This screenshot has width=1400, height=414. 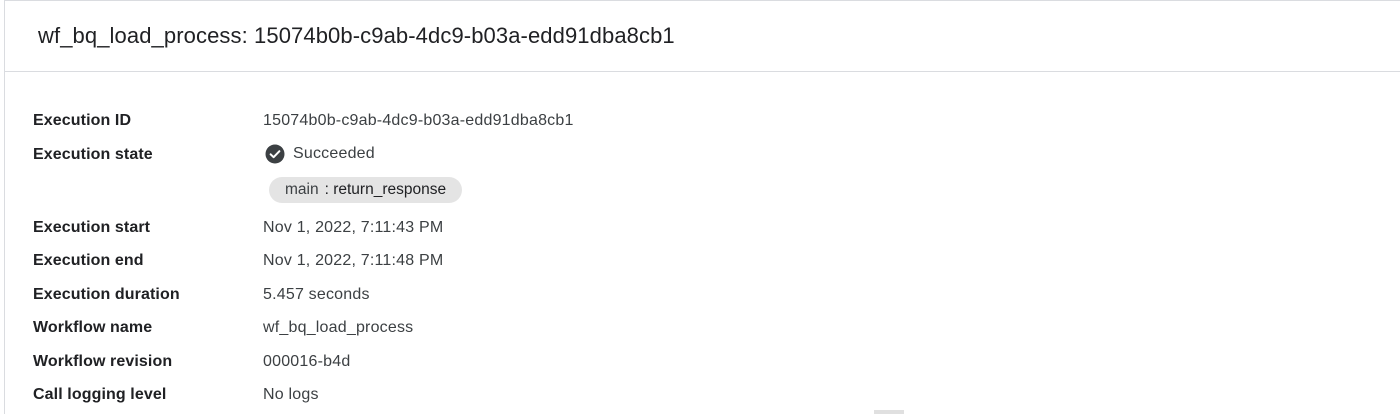 I want to click on detail-row-execution-end: Execution end Nov 1, 2022, 7:11:48 PM, so click(x=683, y=263).